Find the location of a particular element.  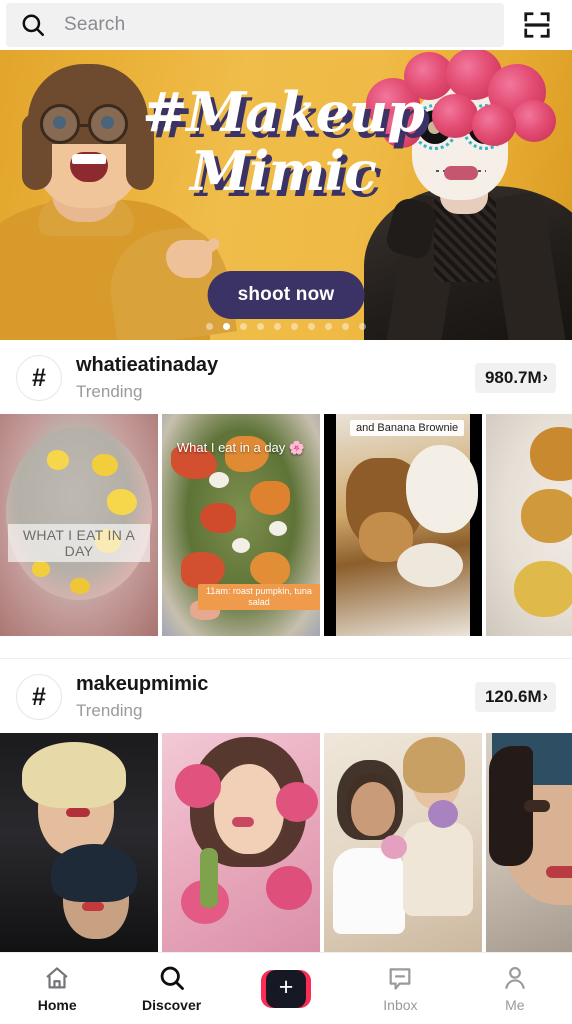

scan-button is located at coordinates (537, 25).